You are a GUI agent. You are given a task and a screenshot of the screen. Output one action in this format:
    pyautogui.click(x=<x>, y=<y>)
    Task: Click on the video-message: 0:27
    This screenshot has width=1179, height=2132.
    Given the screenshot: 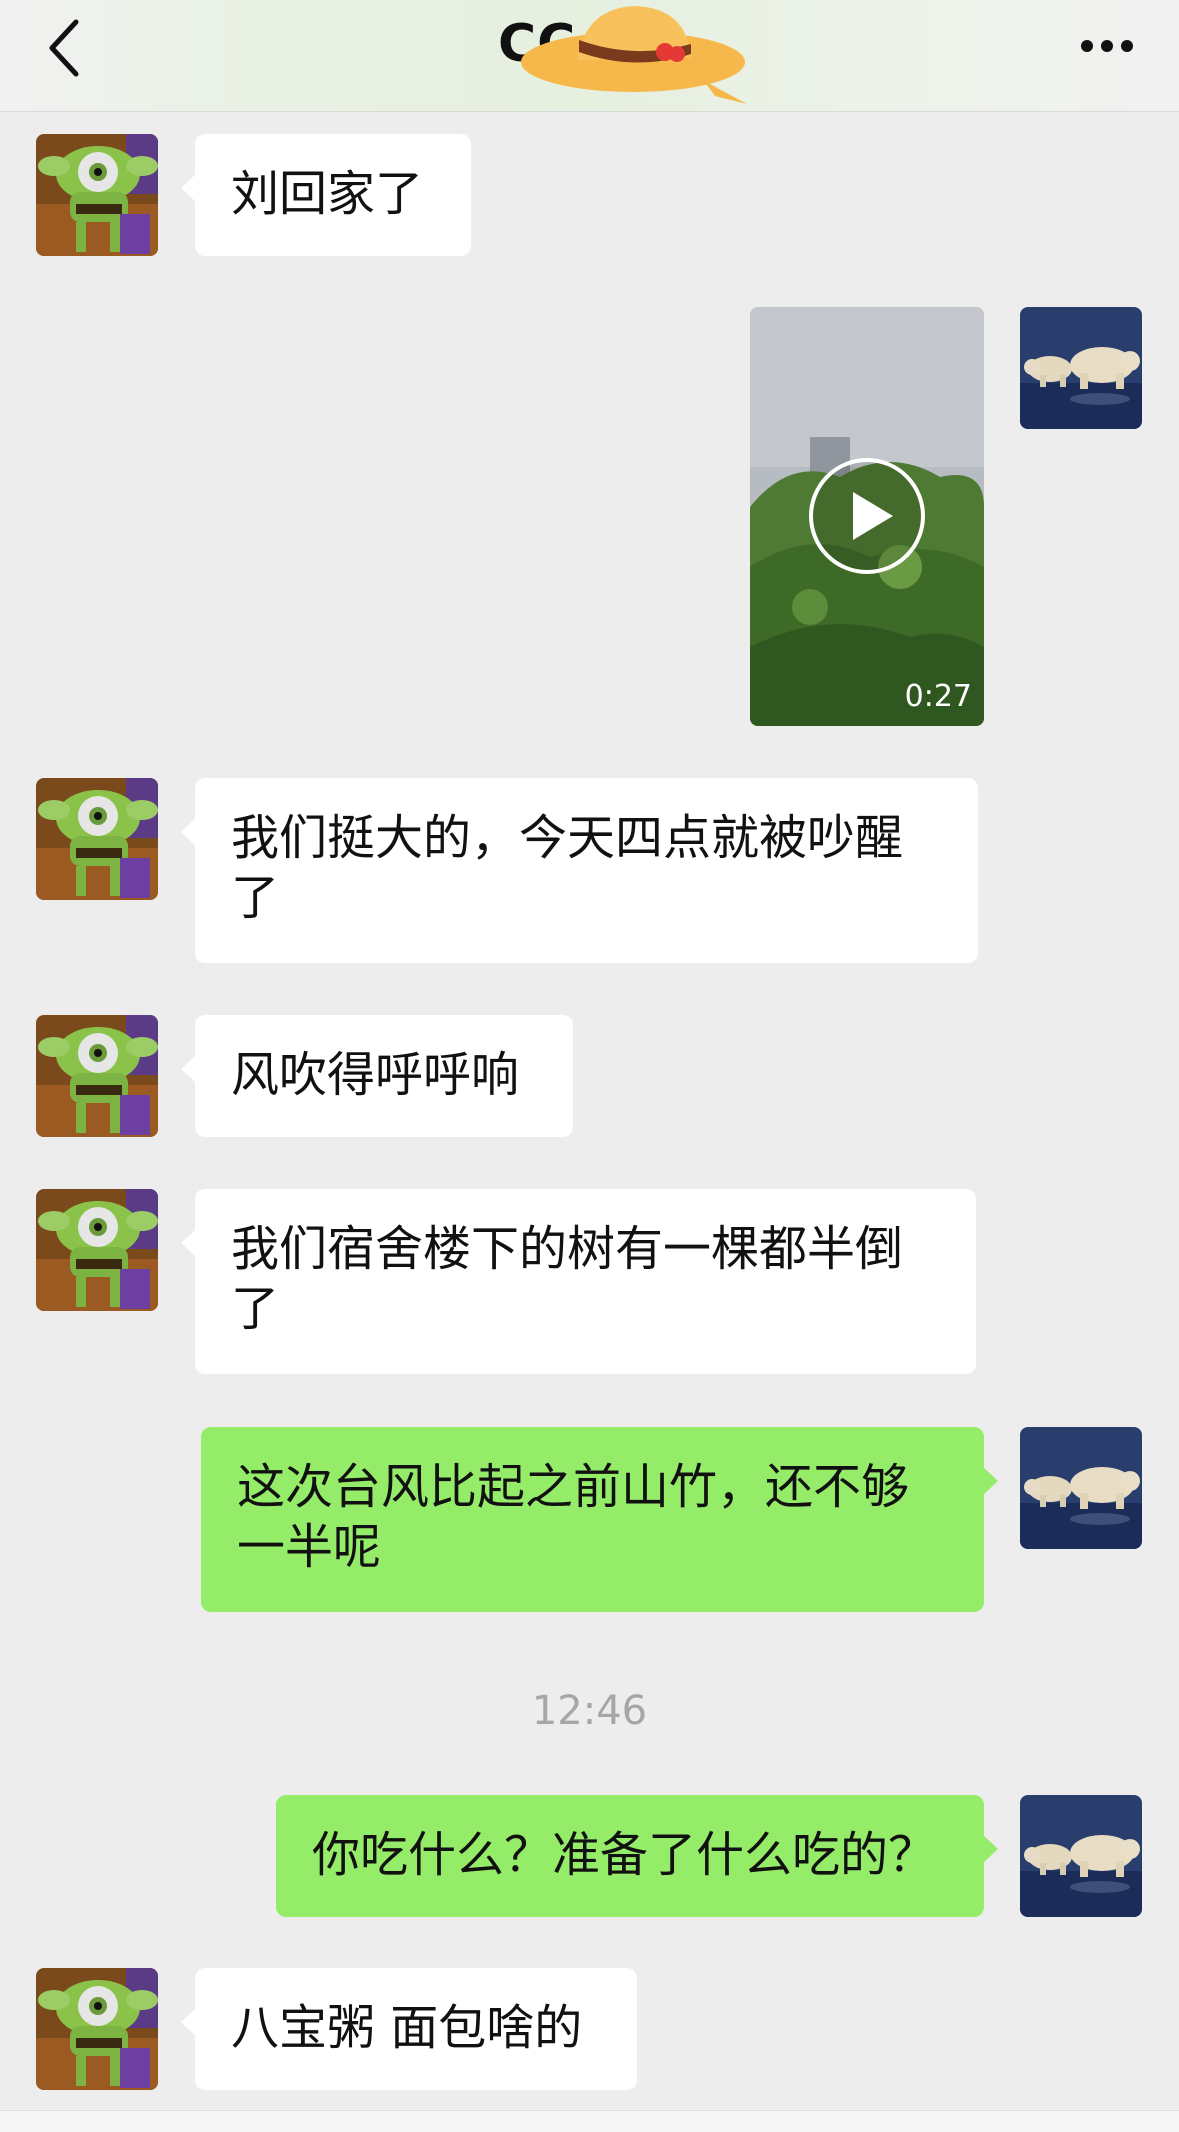 What is the action you would take?
    pyautogui.click(x=867, y=516)
    